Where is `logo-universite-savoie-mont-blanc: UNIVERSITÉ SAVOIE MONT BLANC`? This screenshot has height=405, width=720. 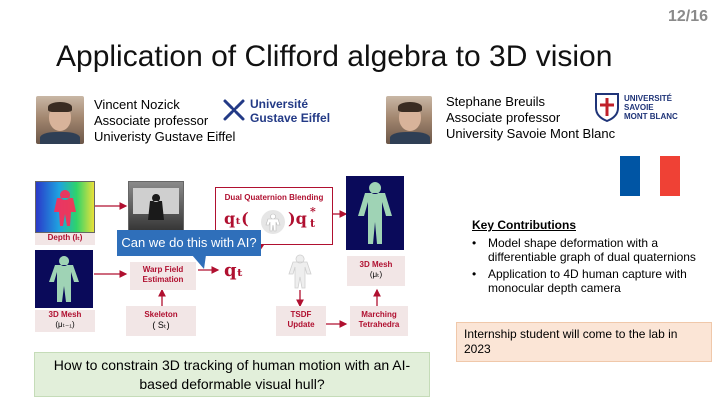 logo-universite-savoie-mont-blanc: UNIVERSITÉ SAVOIE MONT BLANC is located at coordinates (642, 109).